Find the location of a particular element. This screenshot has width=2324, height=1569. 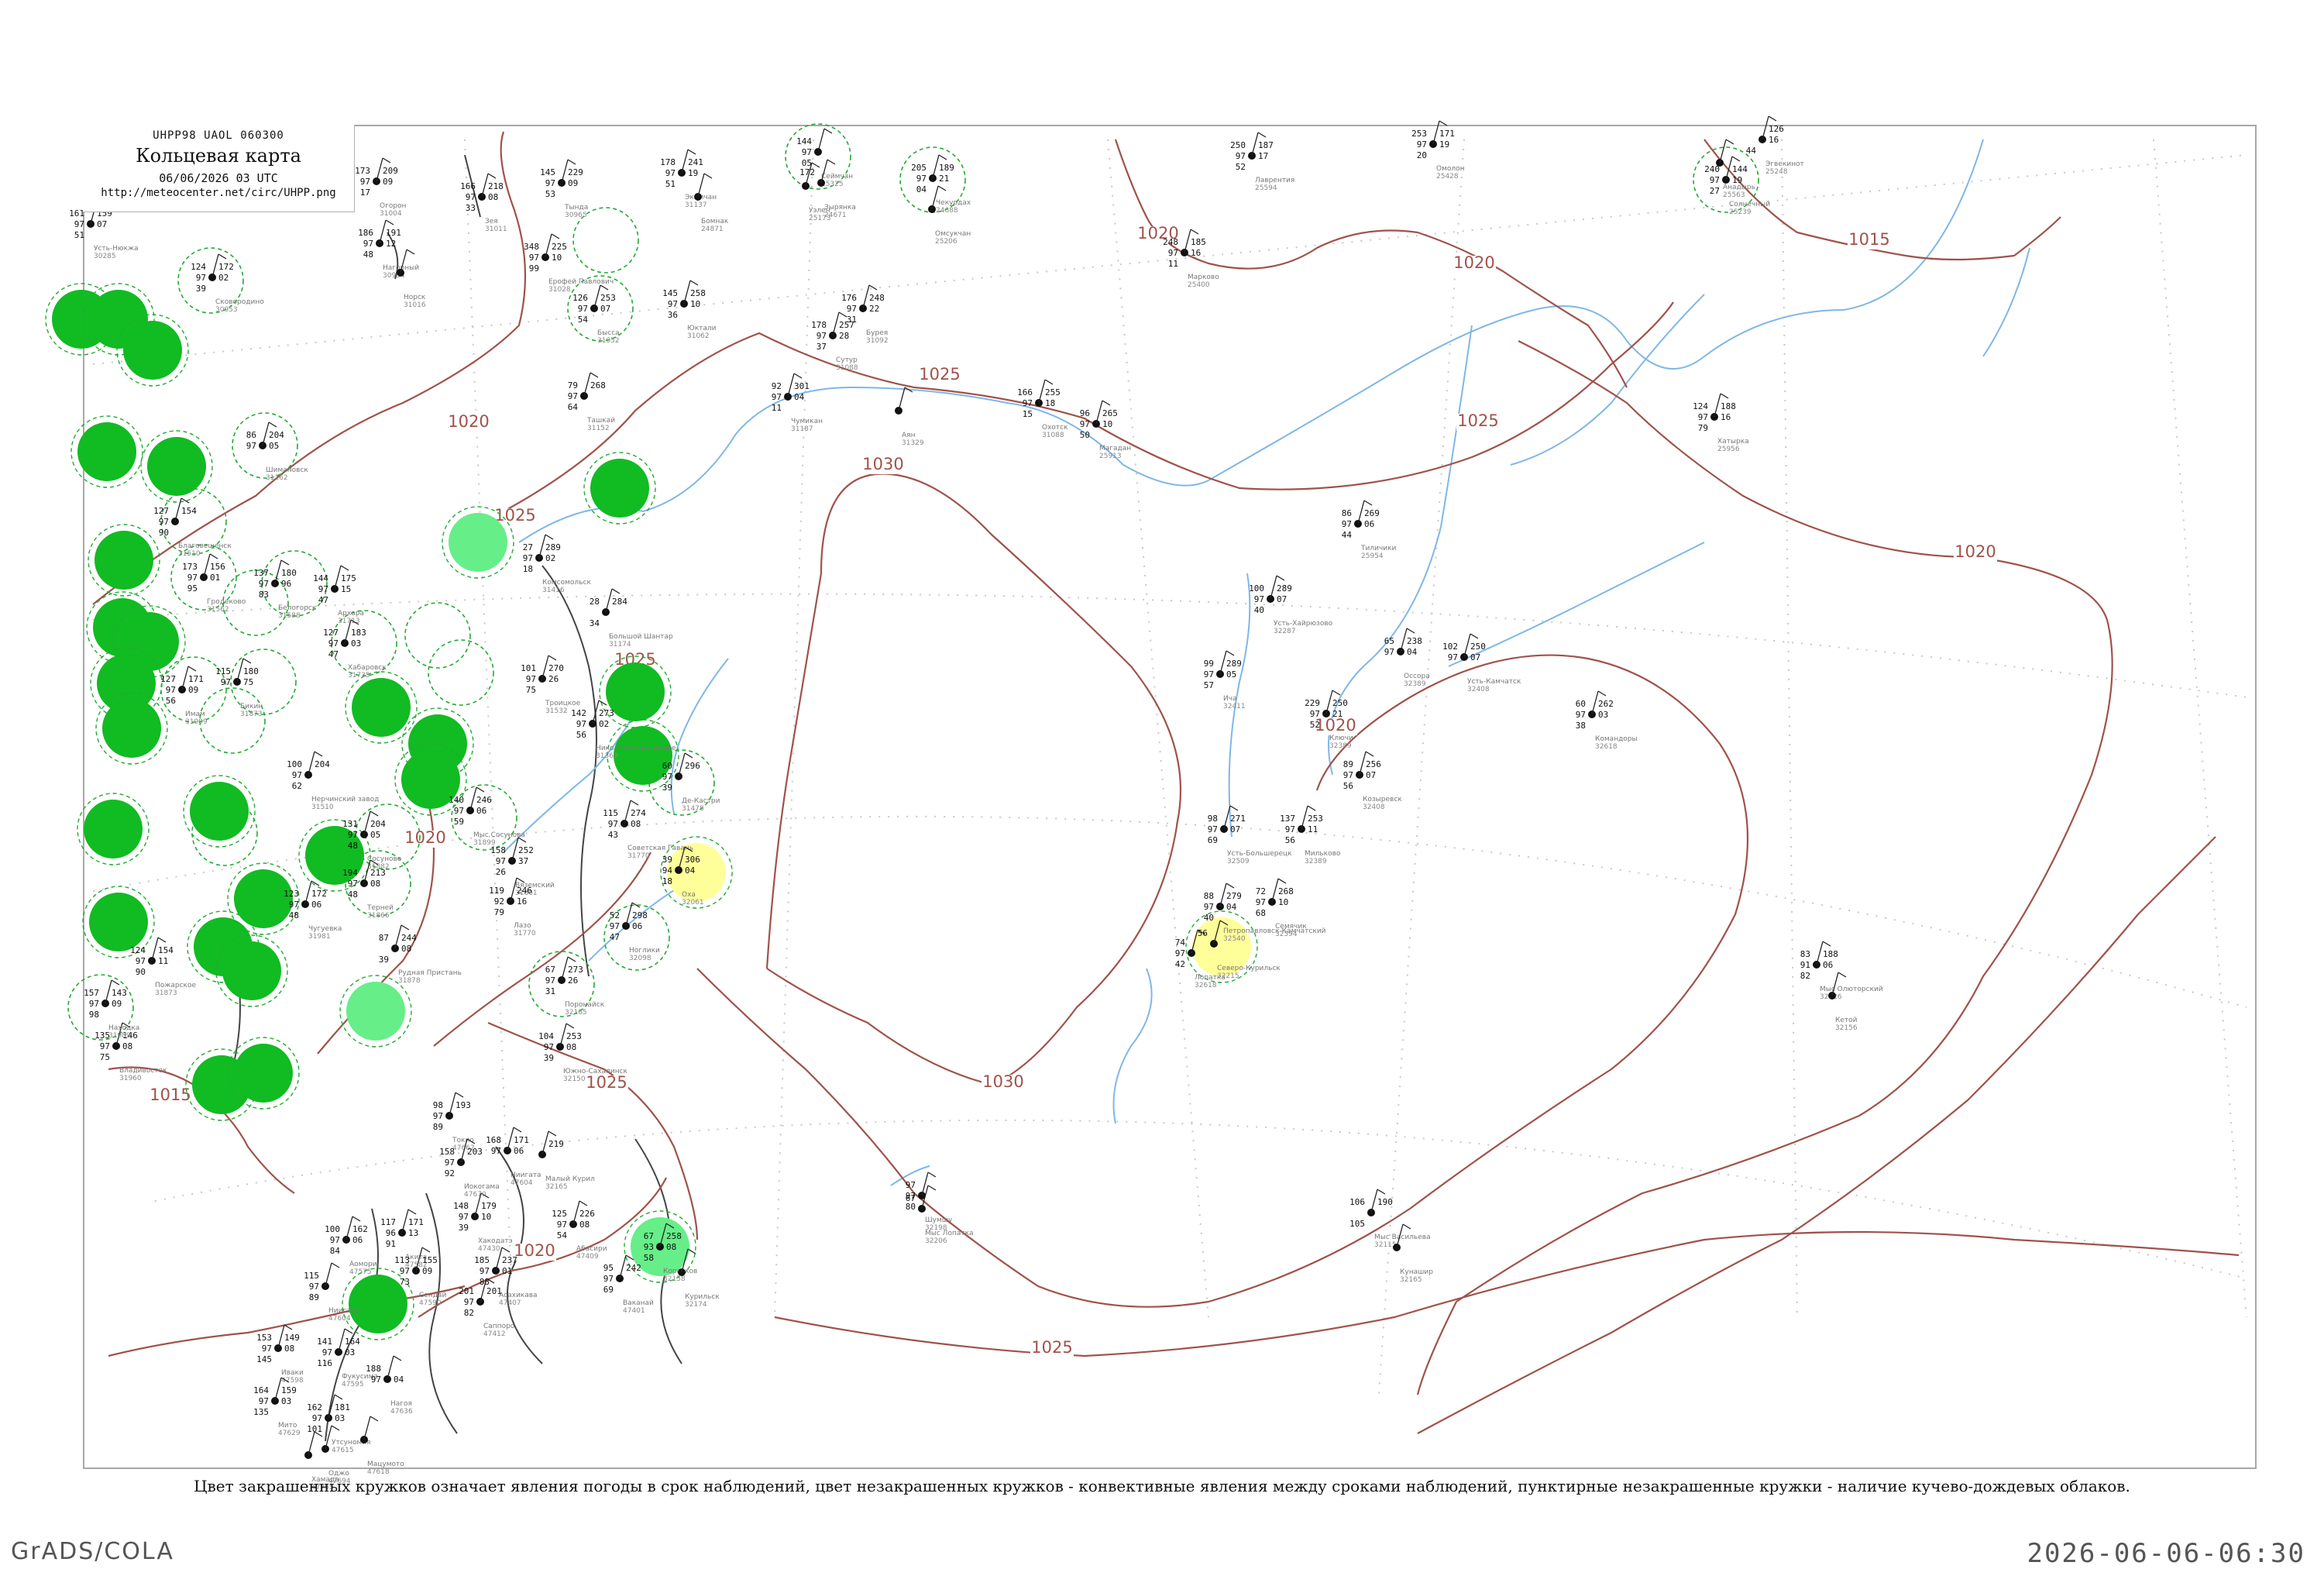

station-plot: 219 Малый Курил32165 is located at coordinates (566, 1160).